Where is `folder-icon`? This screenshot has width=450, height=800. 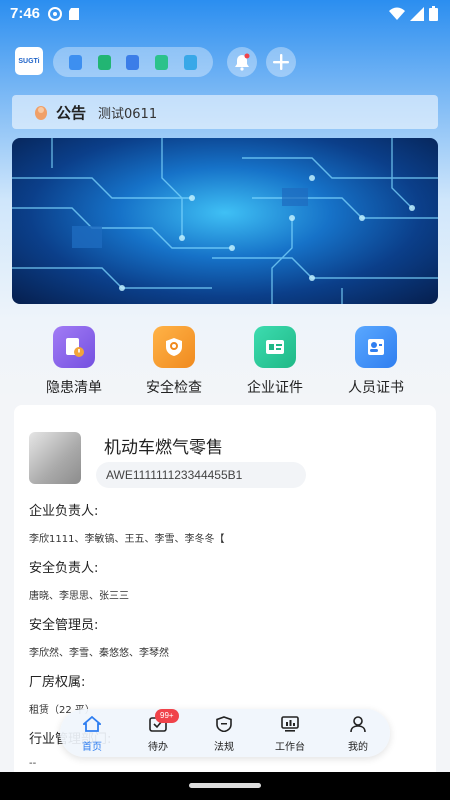
folder-icon is located at coordinates (104, 62).